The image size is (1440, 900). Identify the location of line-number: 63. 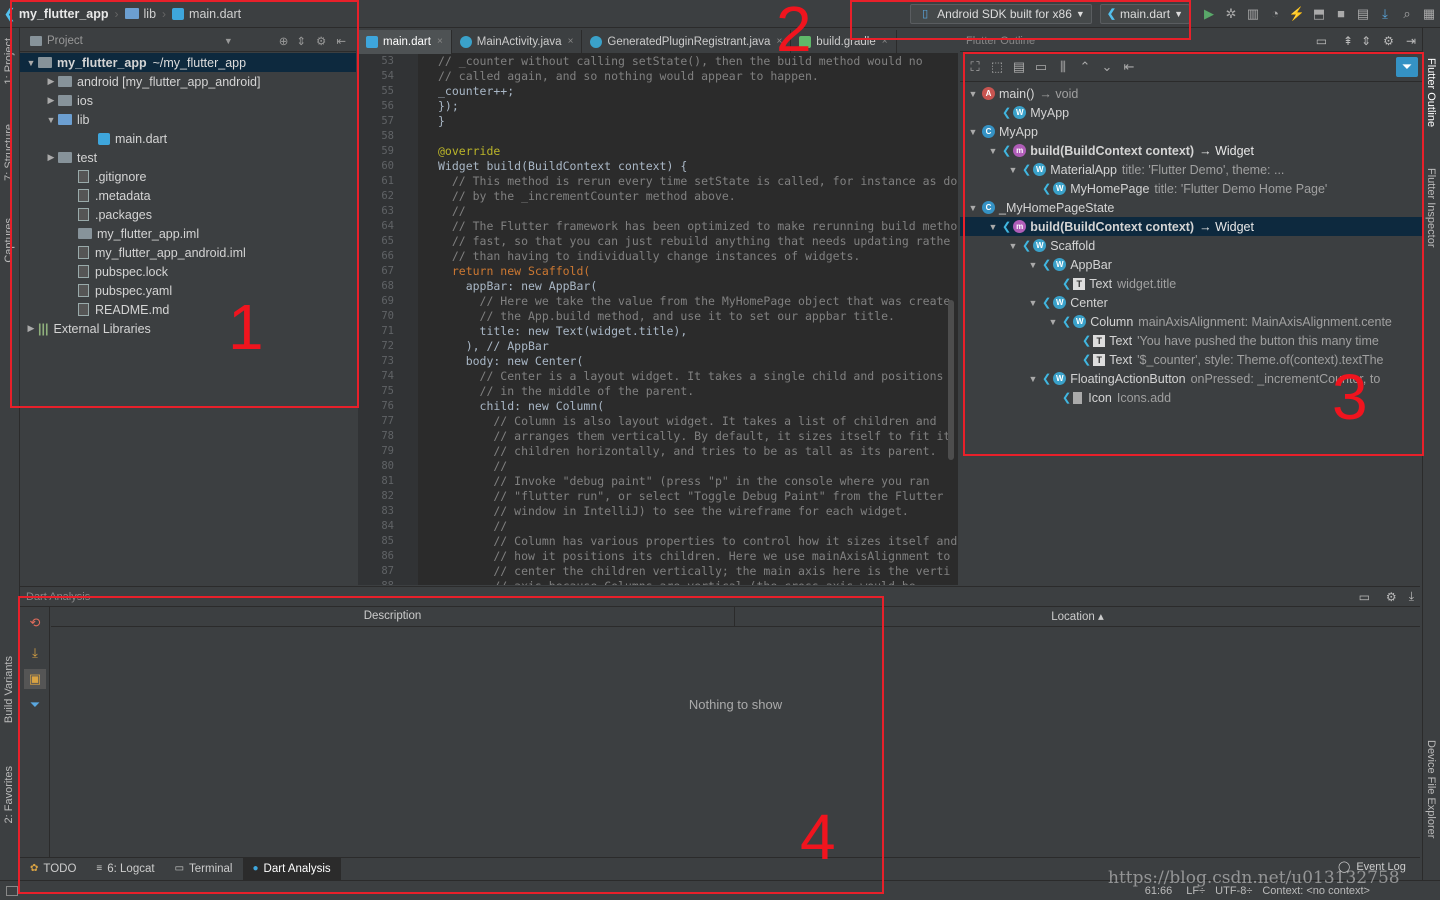
(387, 211).